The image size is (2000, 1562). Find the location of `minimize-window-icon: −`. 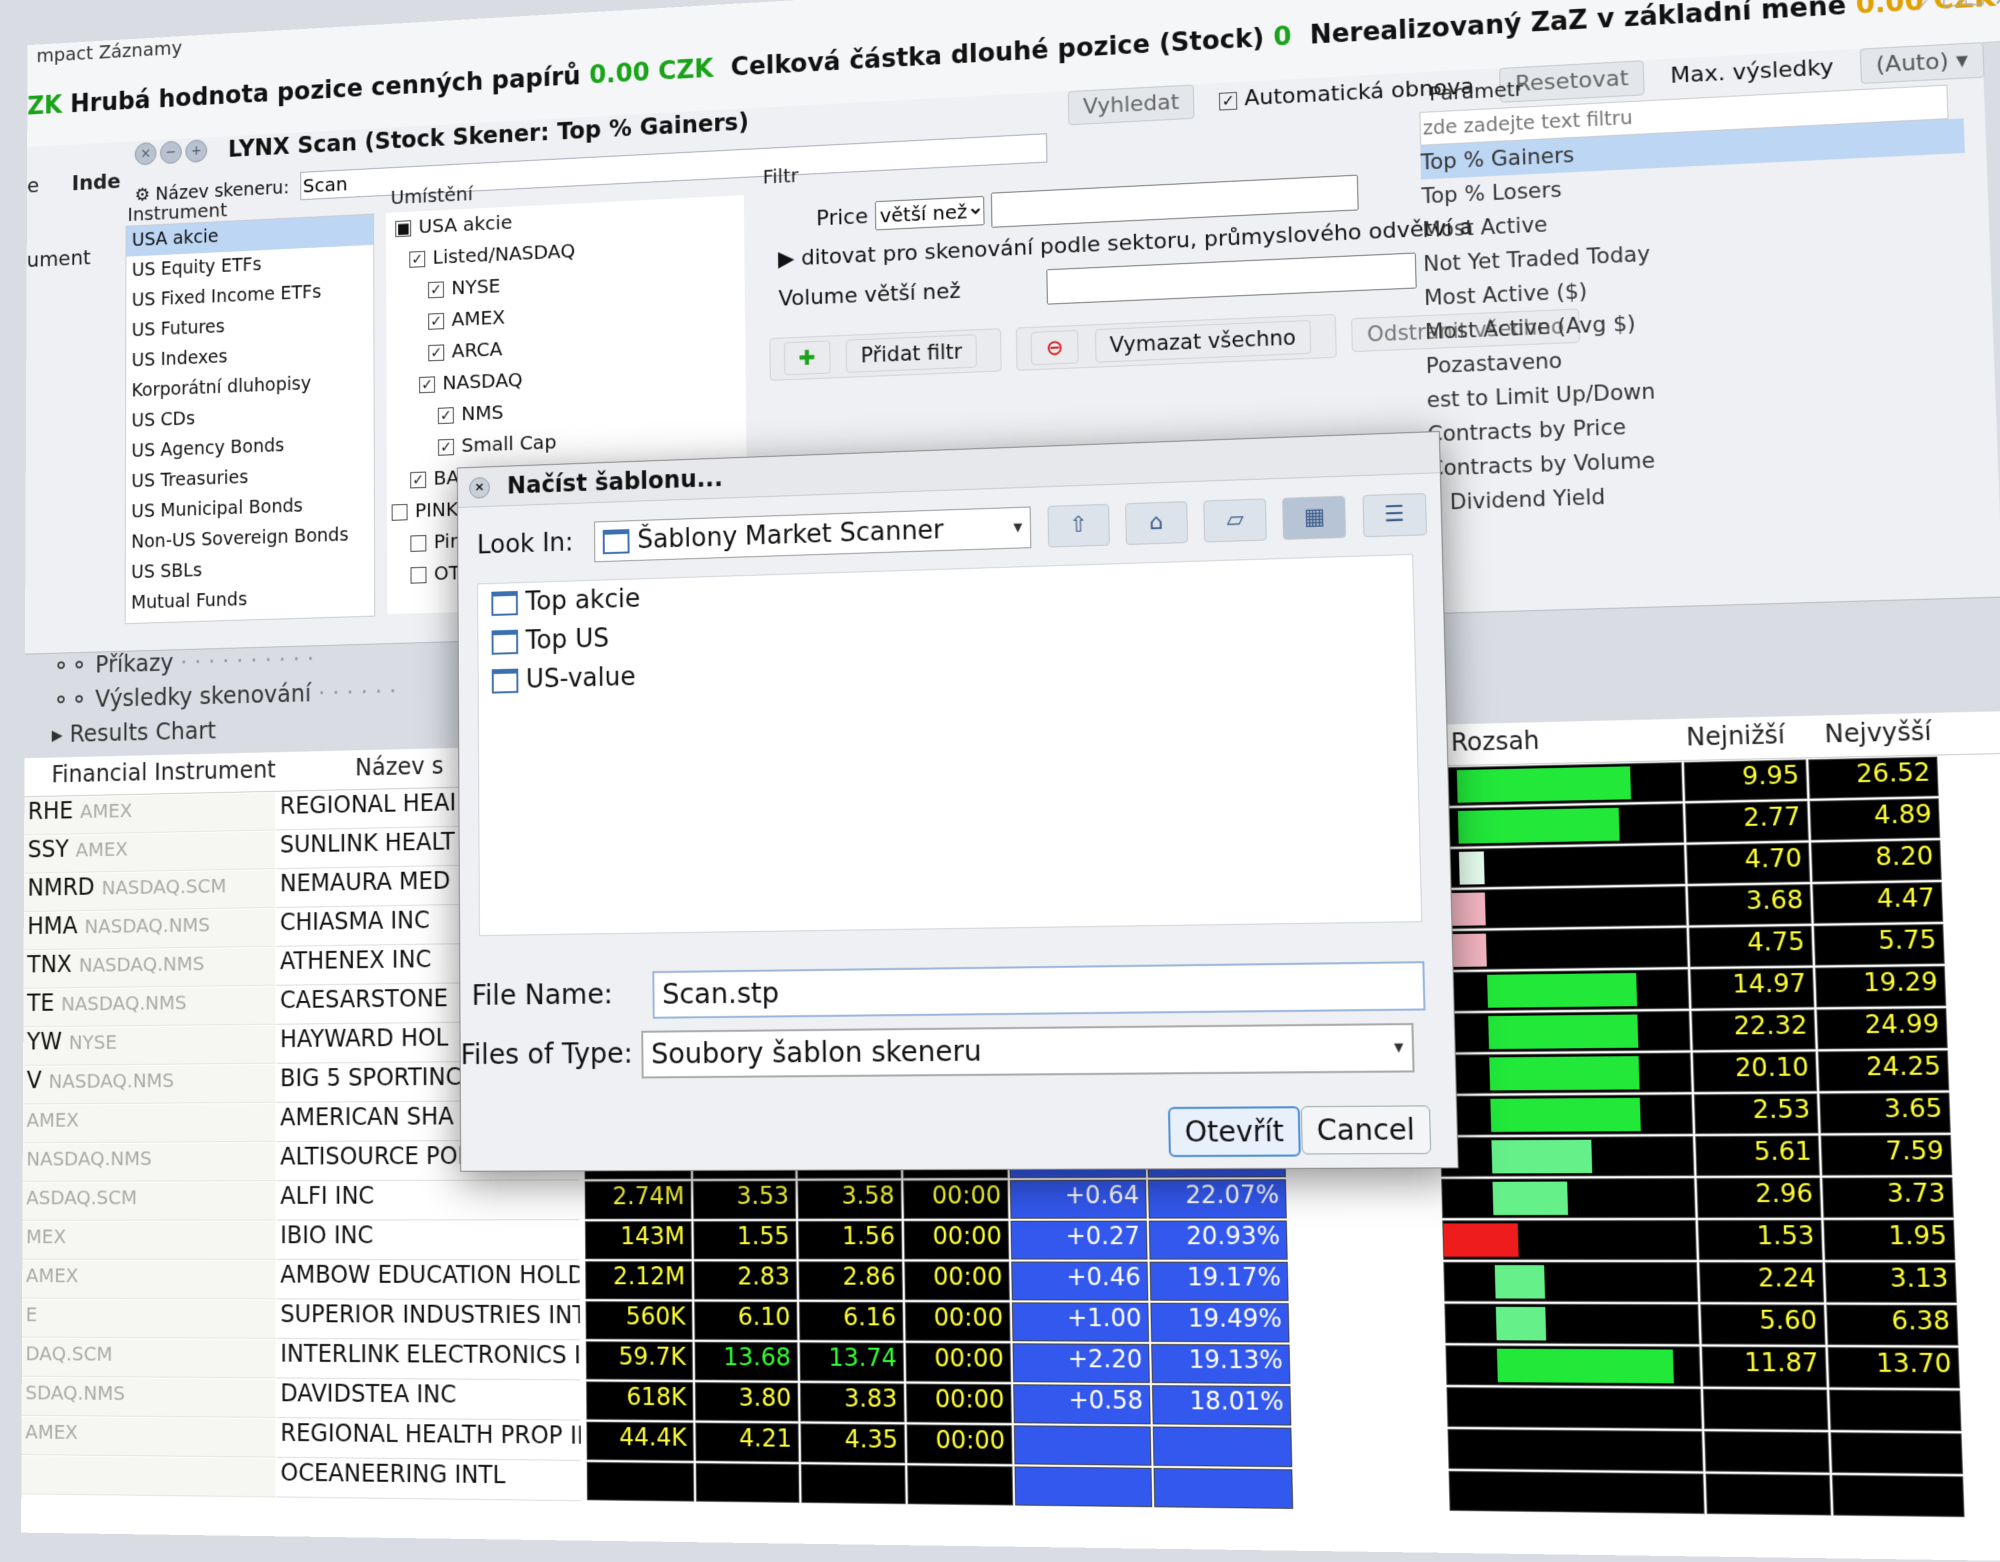

minimize-window-icon: − is located at coordinates (171, 153).